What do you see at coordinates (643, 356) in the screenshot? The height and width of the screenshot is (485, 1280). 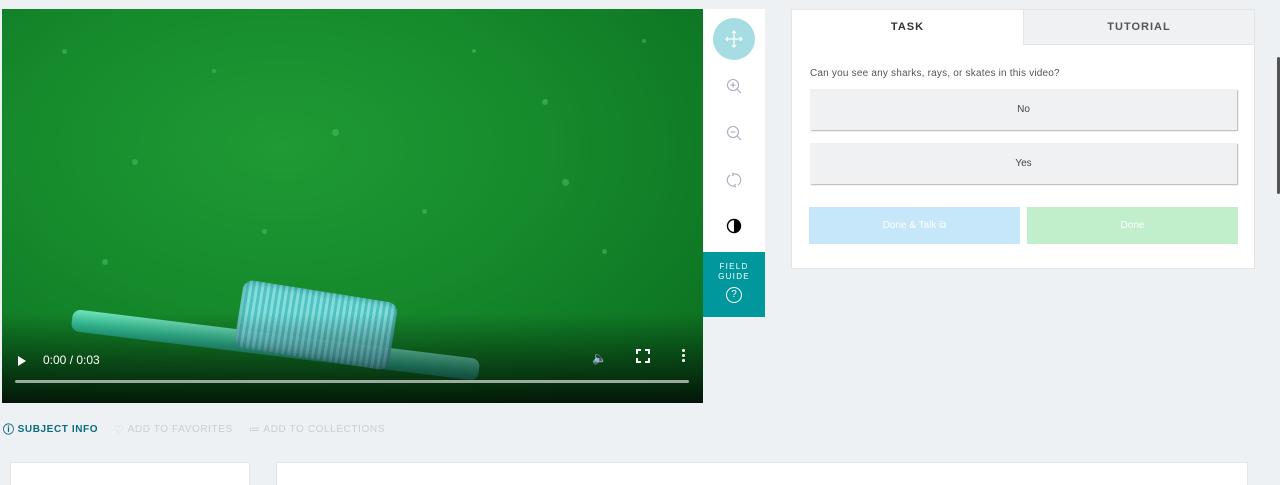 I see `fullscreen-icon` at bounding box center [643, 356].